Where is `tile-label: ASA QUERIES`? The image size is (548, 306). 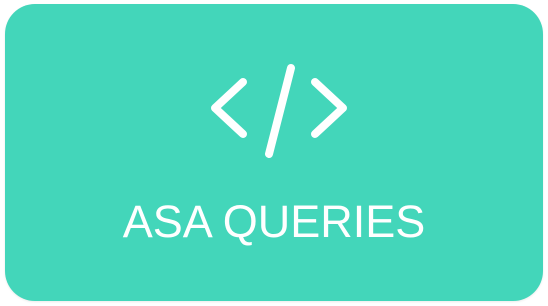 tile-label: ASA QUERIES is located at coordinates (274, 221).